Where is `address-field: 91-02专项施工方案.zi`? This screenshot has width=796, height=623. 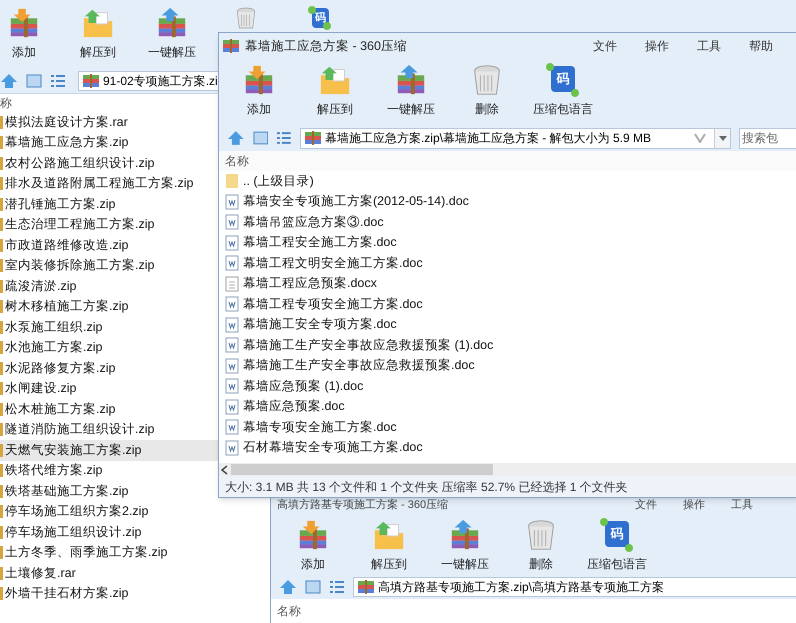
address-field: 91-02专项施工方案.zi is located at coordinates (149, 80).